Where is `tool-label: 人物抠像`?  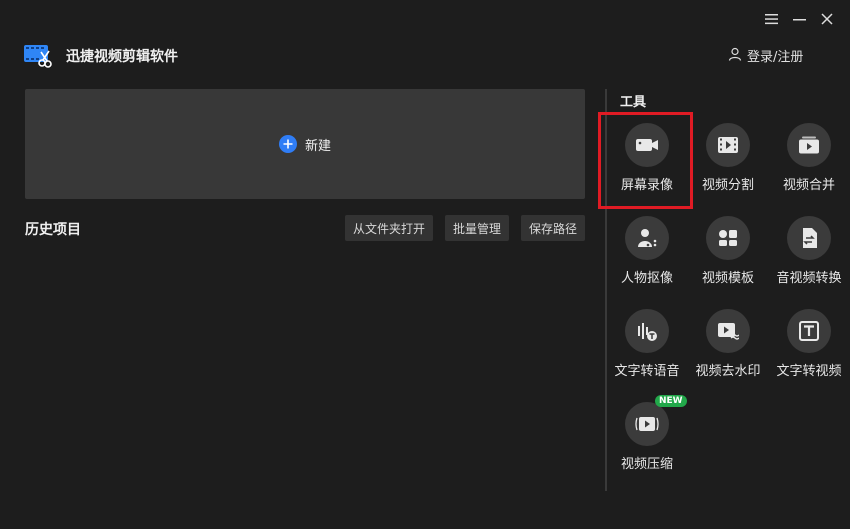
tool-label: 人物抠像 is located at coordinates (646, 278).